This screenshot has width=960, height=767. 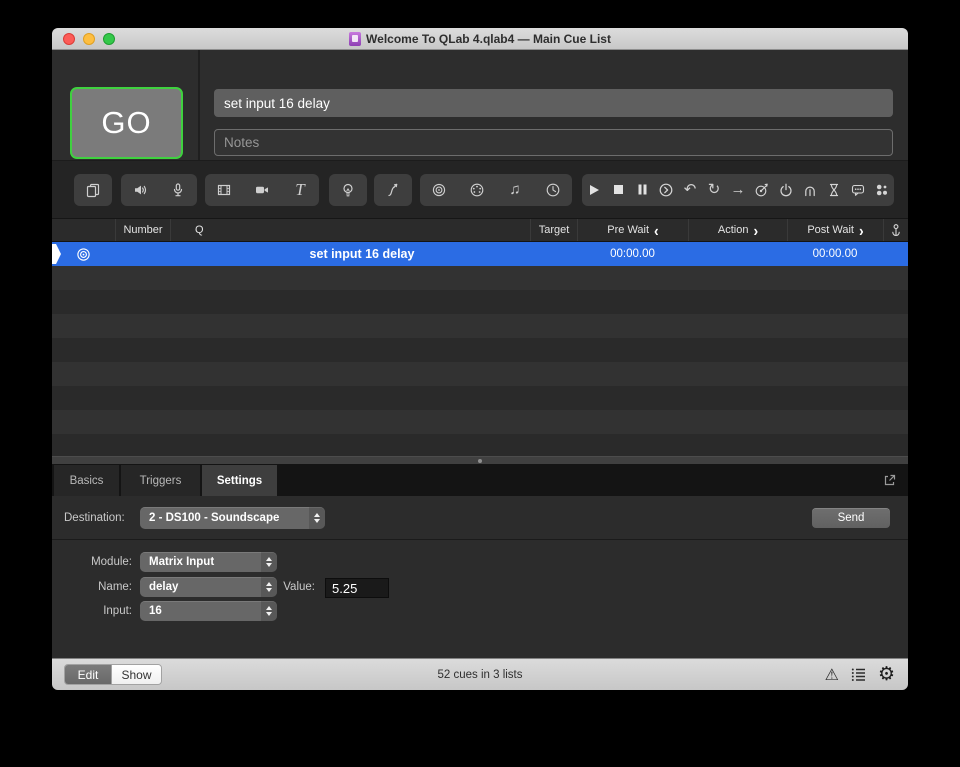 What do you see at coordinates (737, 254) in the screenshot?
I see `cue-action-cell` at bounding box center [737, 254].